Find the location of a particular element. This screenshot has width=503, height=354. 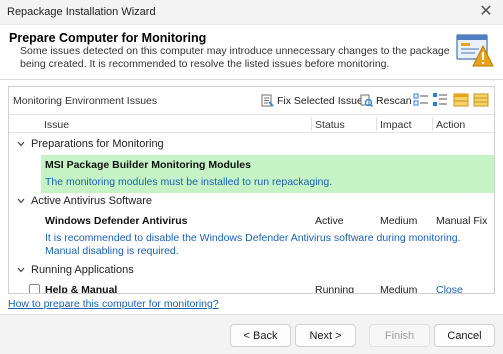

view-list-icon is located at coordinates (481, 100).